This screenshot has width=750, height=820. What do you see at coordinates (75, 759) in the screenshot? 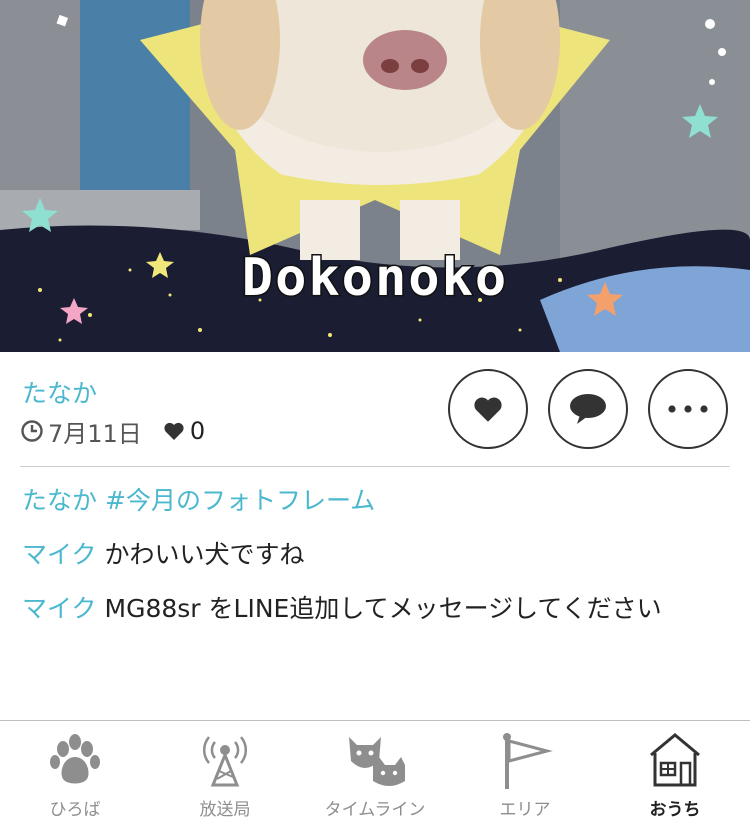
I see `paw-icon` at bounding box center [75, 759].